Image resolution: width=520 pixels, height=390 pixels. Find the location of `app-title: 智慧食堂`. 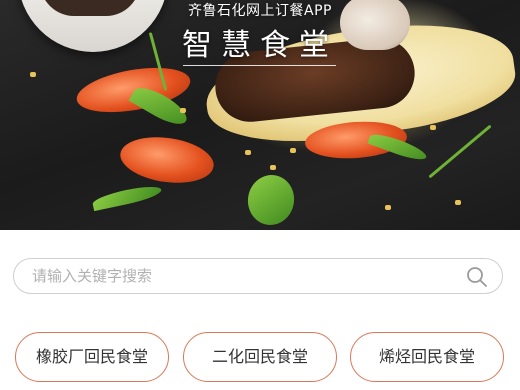

app-title: 智慧食堂 is located at coordinates (260, 45).